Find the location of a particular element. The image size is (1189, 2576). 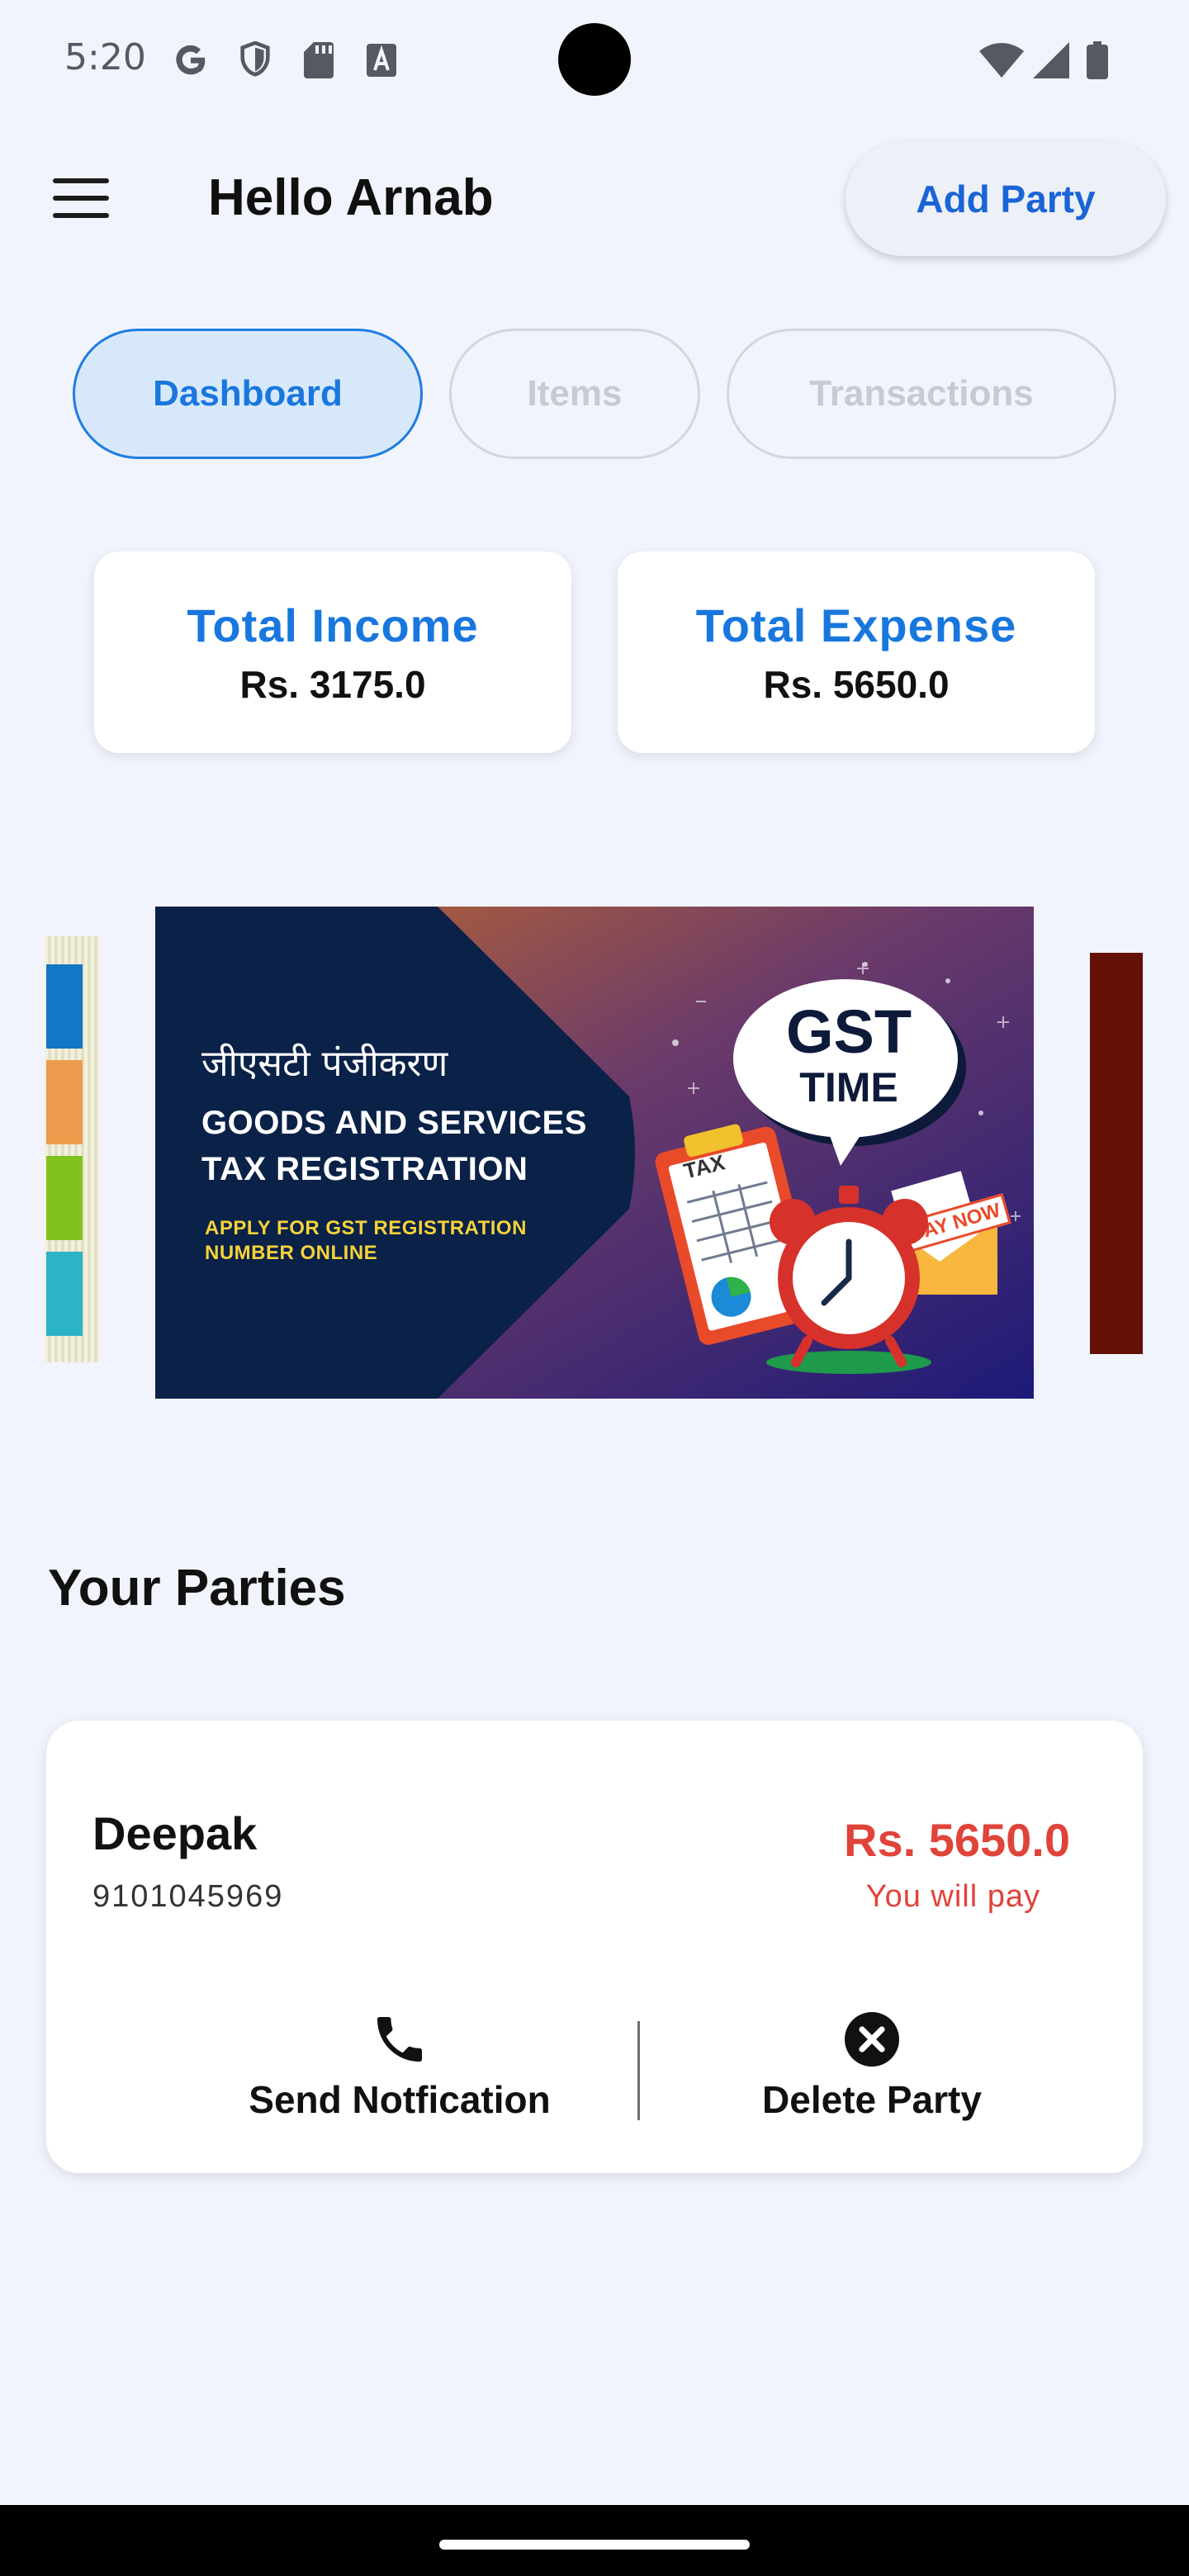

shield-icon is located at coordinates (255, 60).